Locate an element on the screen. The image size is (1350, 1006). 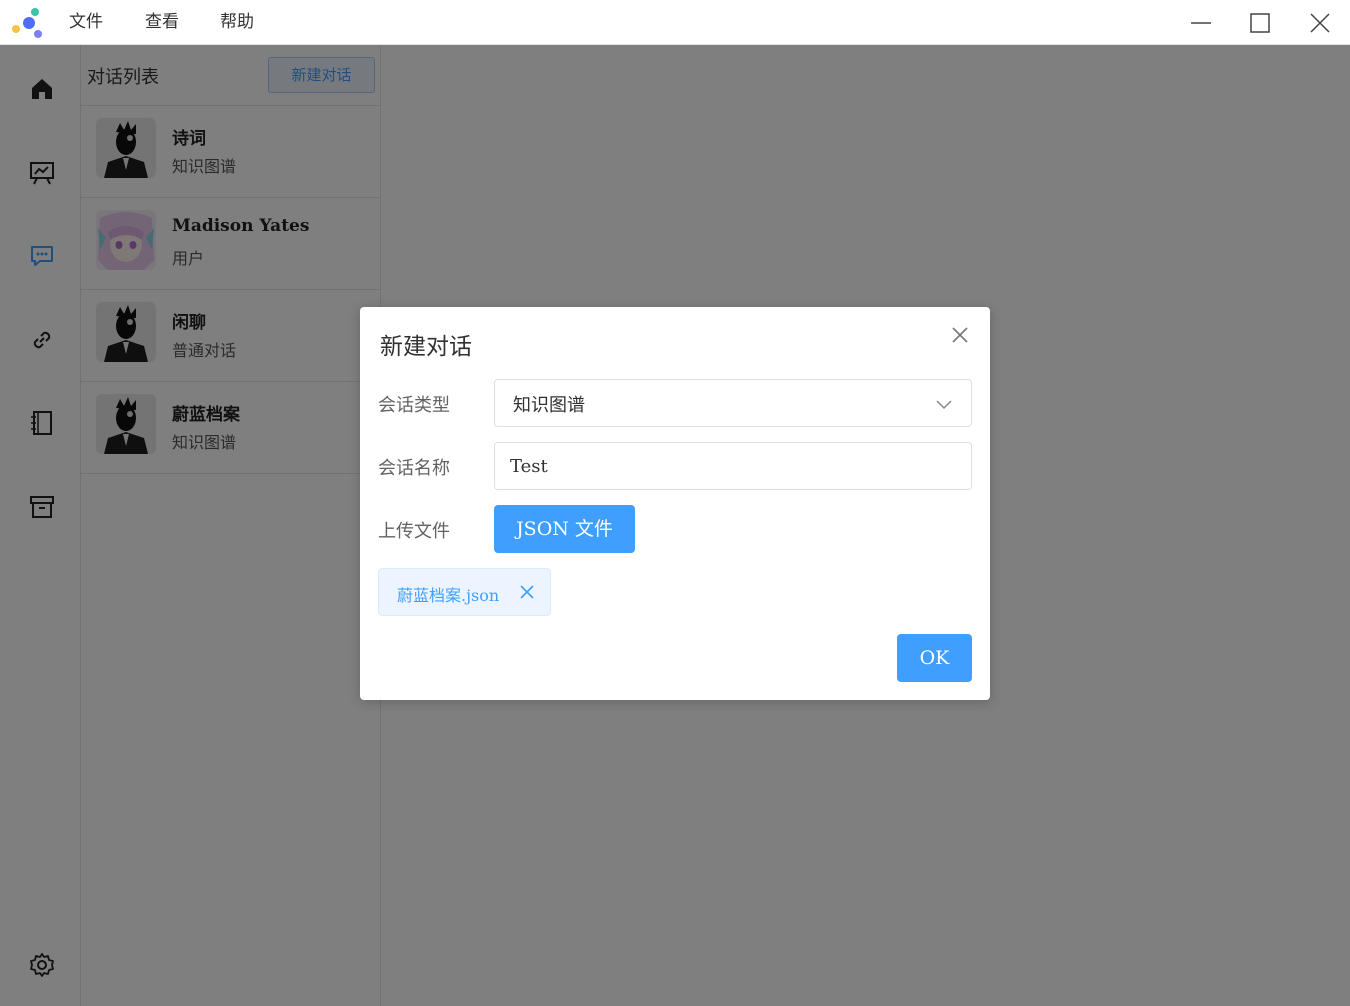
upload-file-label: 上传文件 is located at coordinates (414, 531).